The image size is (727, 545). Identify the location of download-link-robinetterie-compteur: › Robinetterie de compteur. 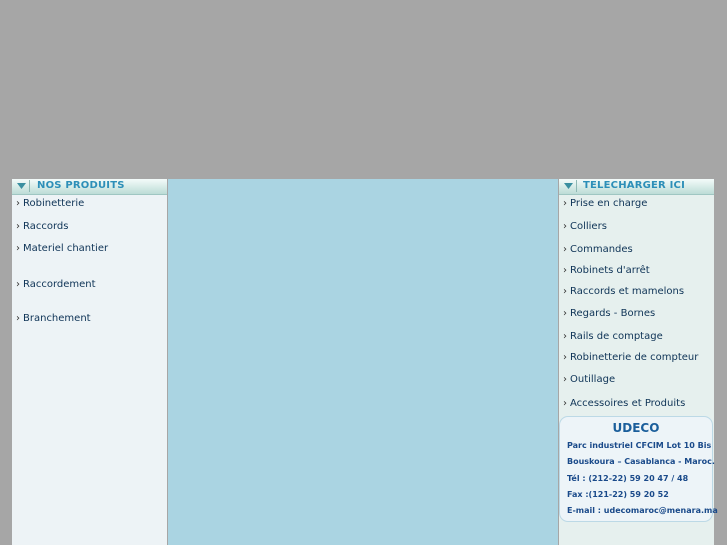
(630, 357).